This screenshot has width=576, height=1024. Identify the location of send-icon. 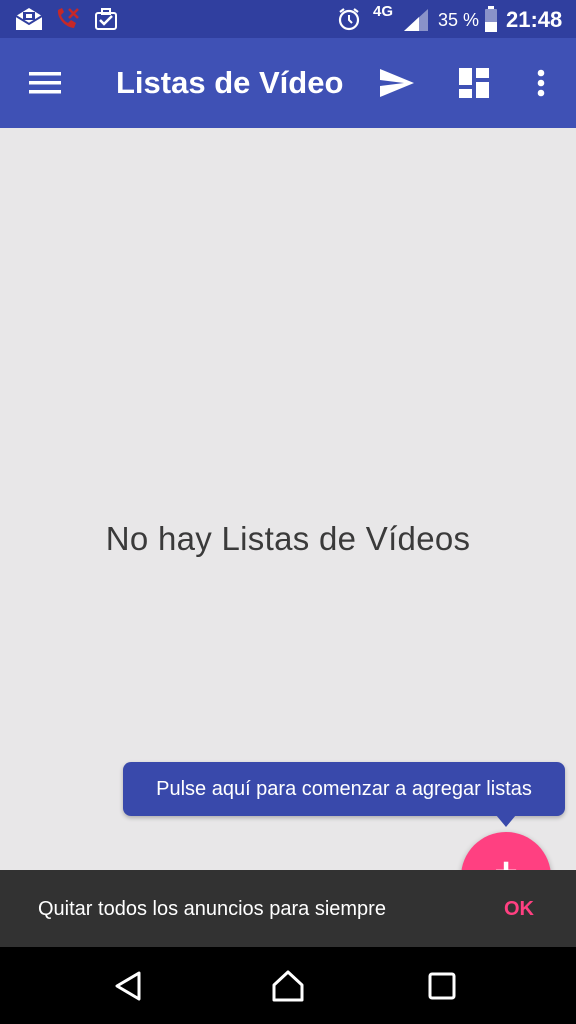
(397, 83).